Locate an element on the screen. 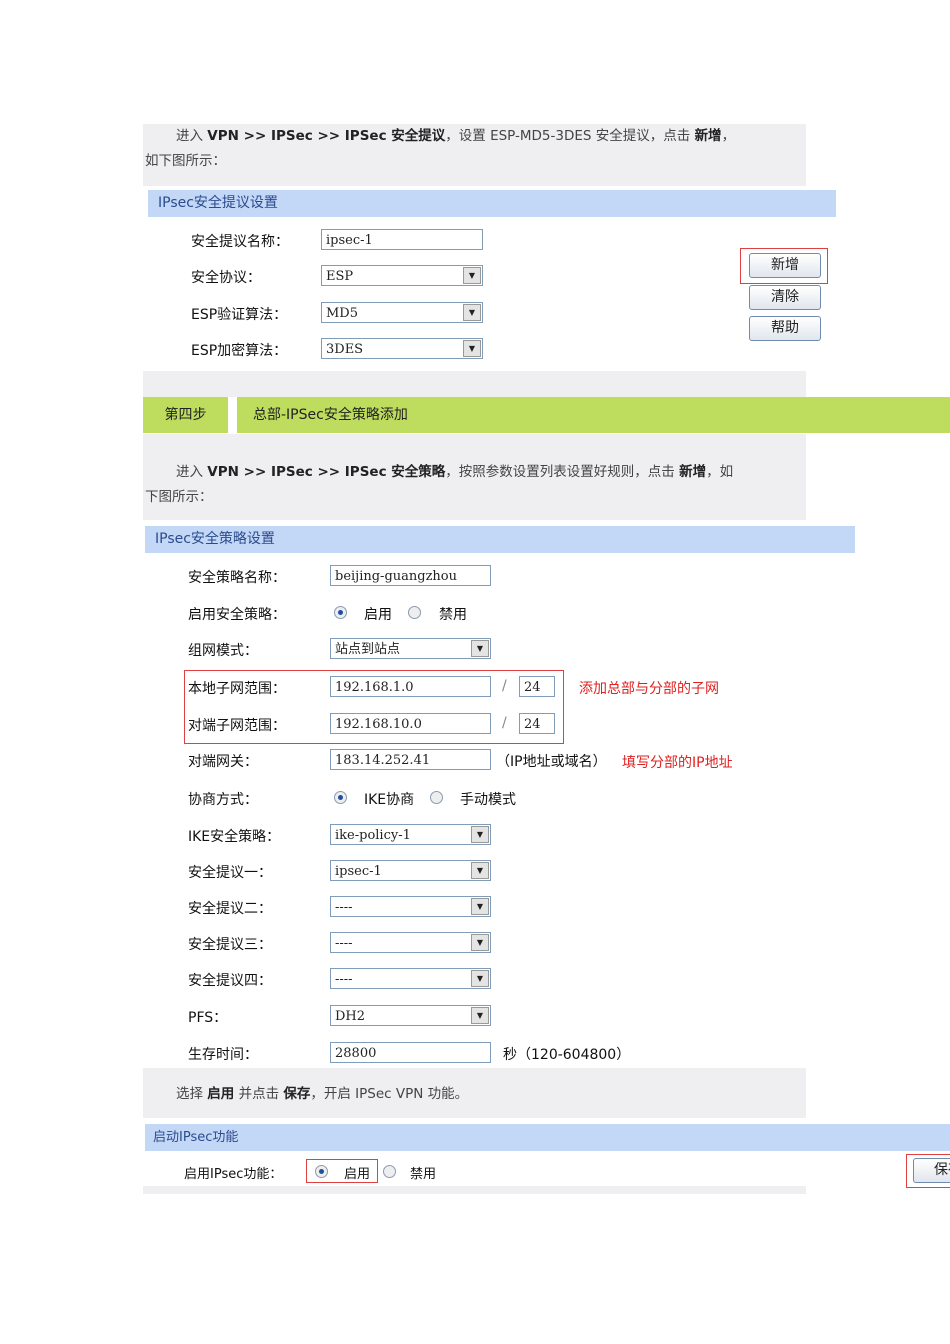 This screenshot has width=950, height=1344. instruction-text-2b: 下图所示： is located at coordinates (179, 497).